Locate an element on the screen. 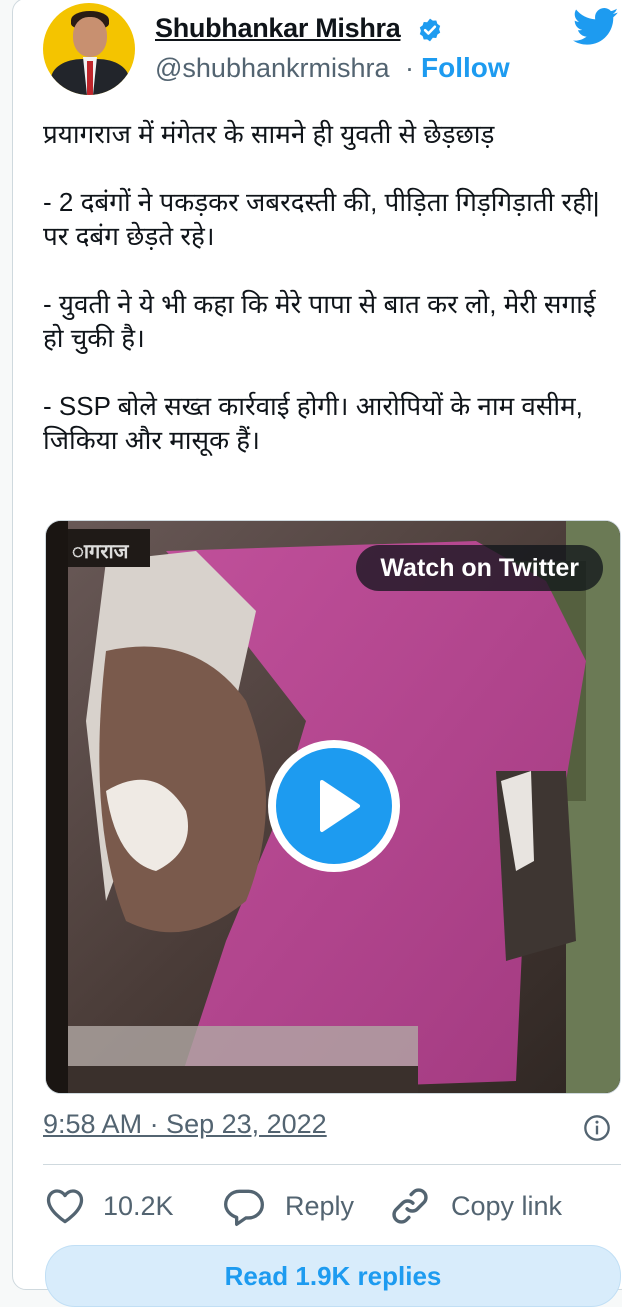 The width and height of the screenshot is (622, 1307). read-replies-label: Read 1.9K replies is located at coordinates (333, 1276).